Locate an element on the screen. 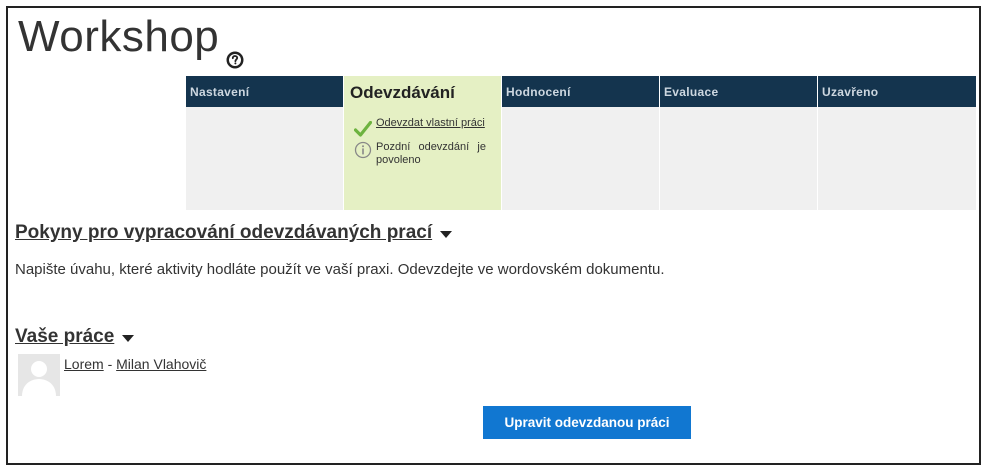 The width and height of the screenshot is (988, 471). submit-own-work-link: Odevzdat vlastní práci is located at coordinates (431, 123).